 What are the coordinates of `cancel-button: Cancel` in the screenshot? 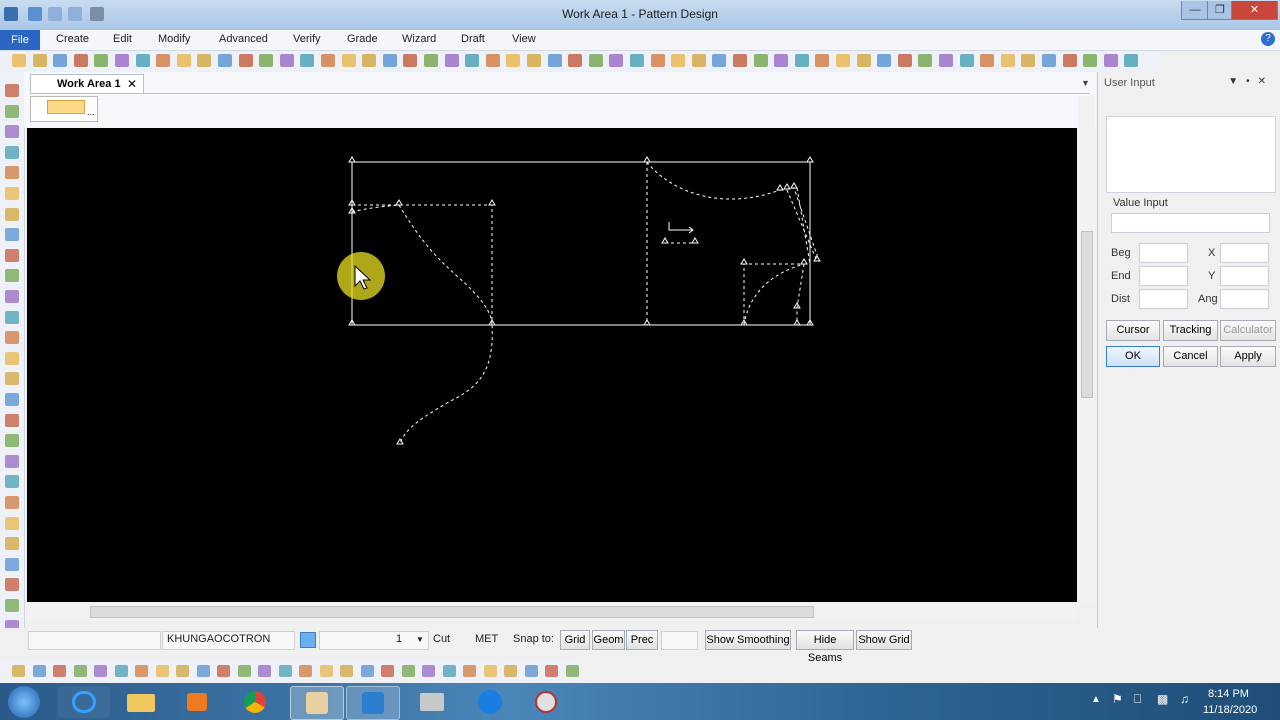 It's located at (1190, 356).